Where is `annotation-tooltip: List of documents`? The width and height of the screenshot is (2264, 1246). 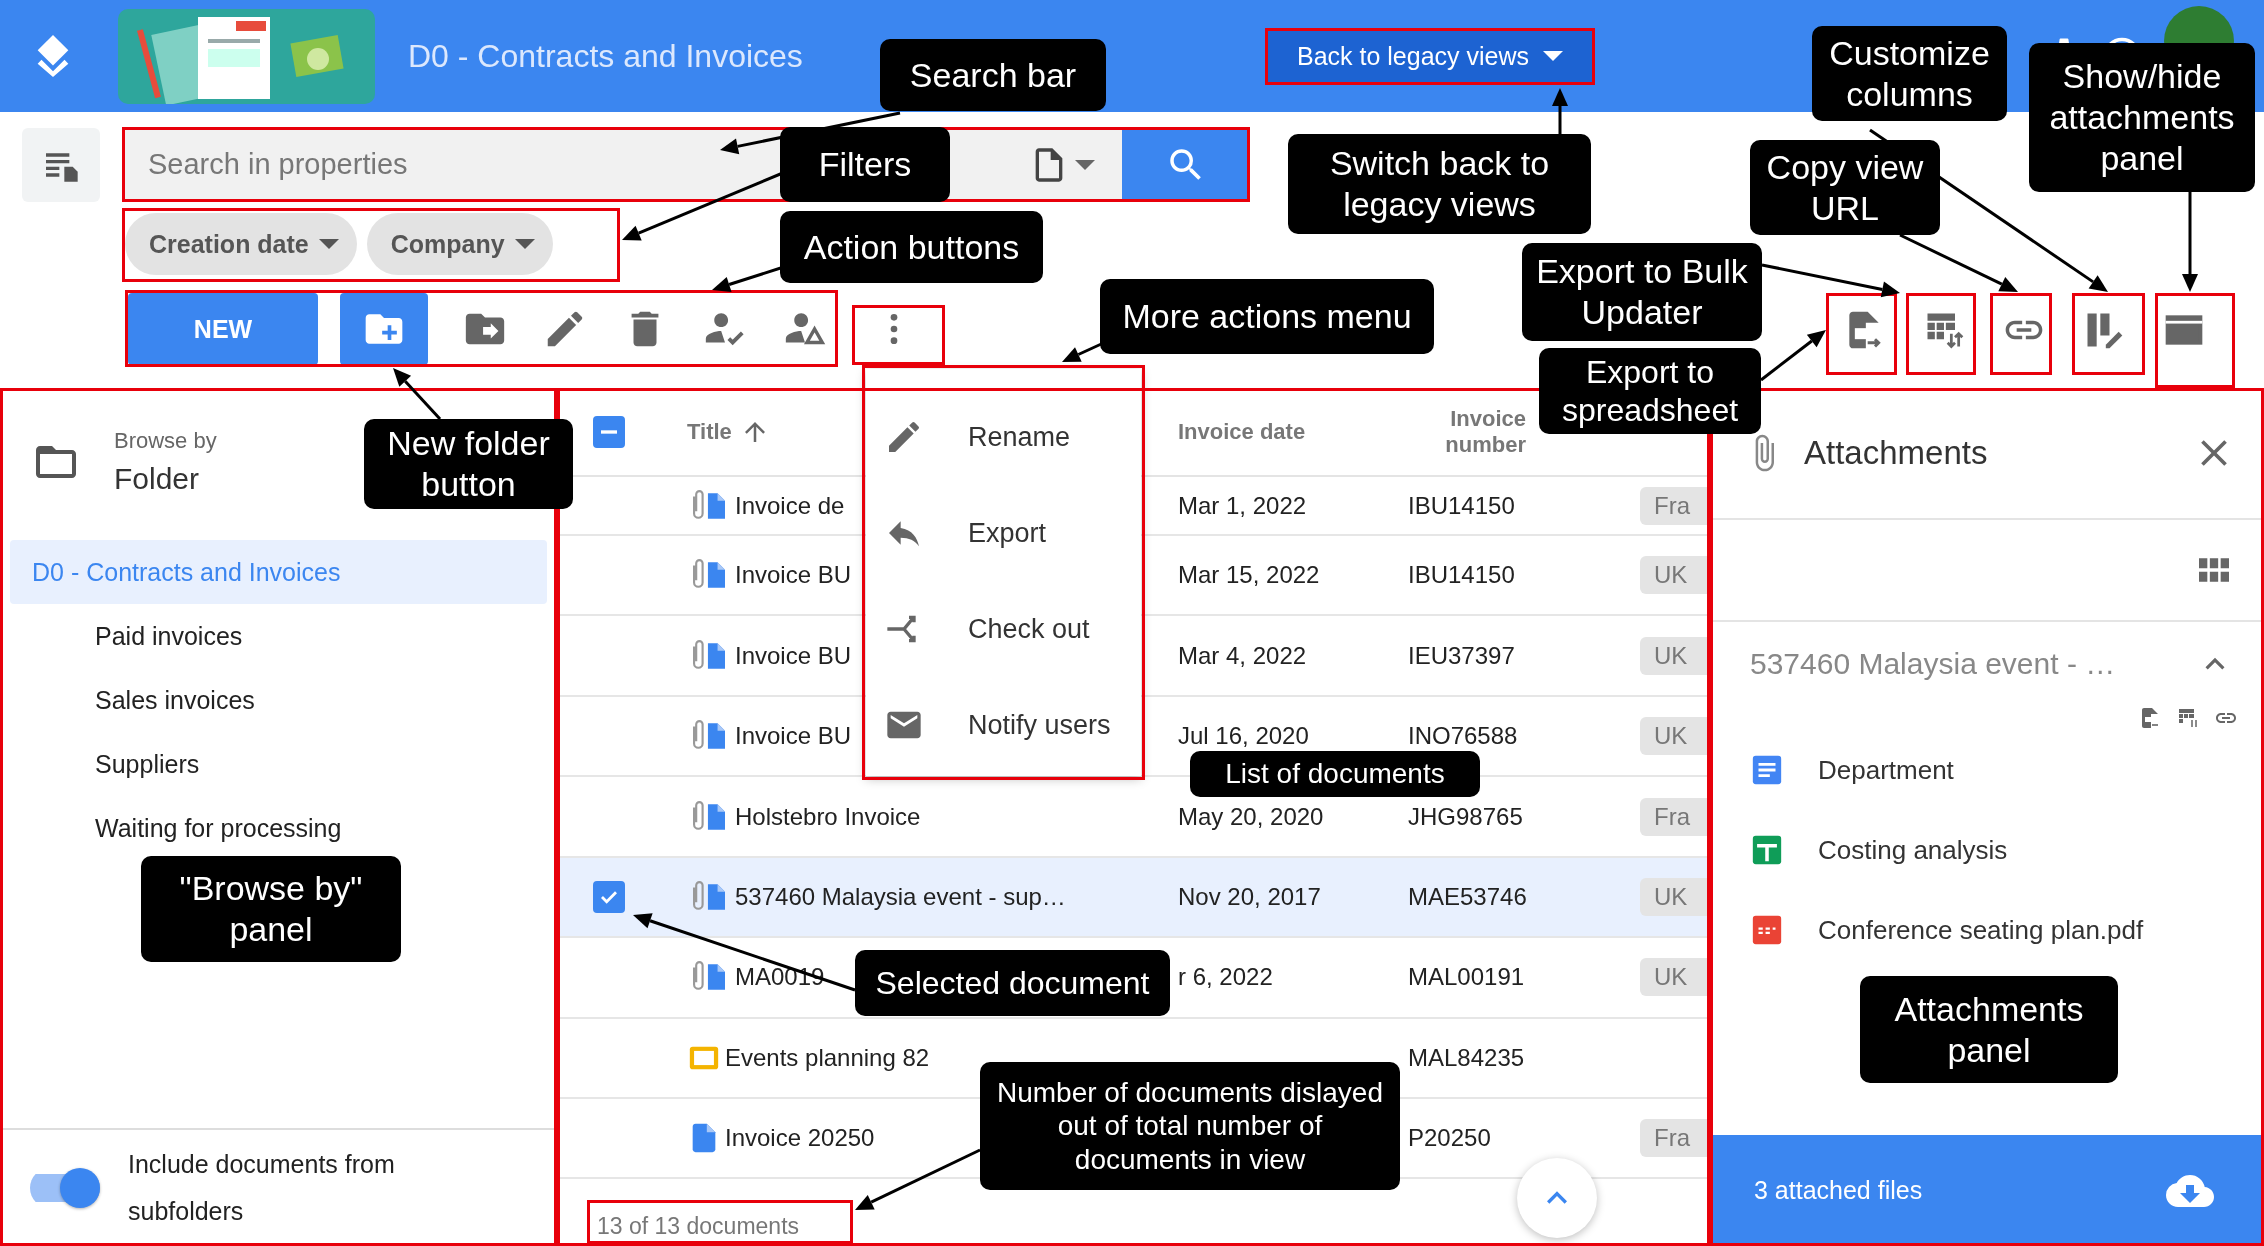
annotation-tooltip: List of documents is located at coordinates (1335, 774).